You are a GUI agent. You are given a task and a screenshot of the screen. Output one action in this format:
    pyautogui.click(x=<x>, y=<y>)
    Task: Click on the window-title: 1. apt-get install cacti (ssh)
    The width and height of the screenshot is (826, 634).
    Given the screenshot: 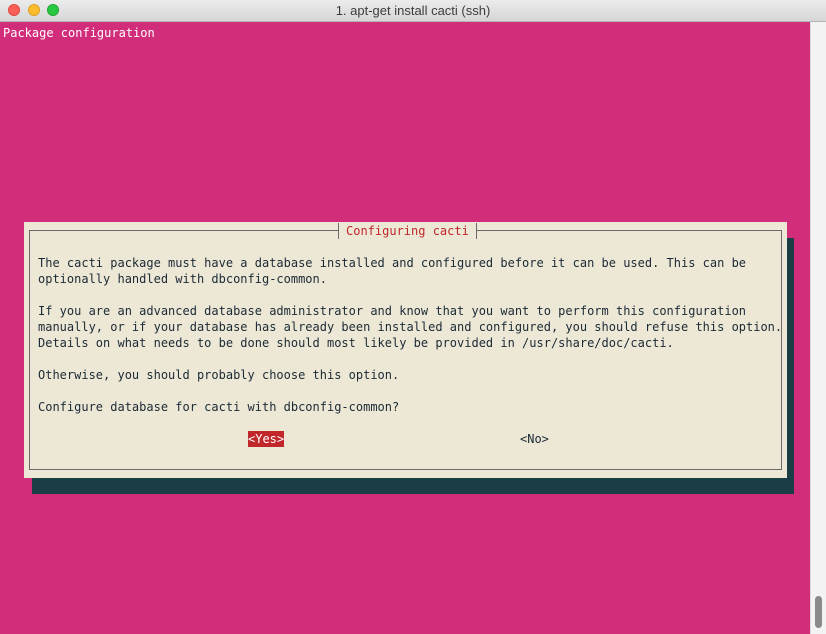 What is the action you would take?
    pyautogui.click(x=413, y=10)
    